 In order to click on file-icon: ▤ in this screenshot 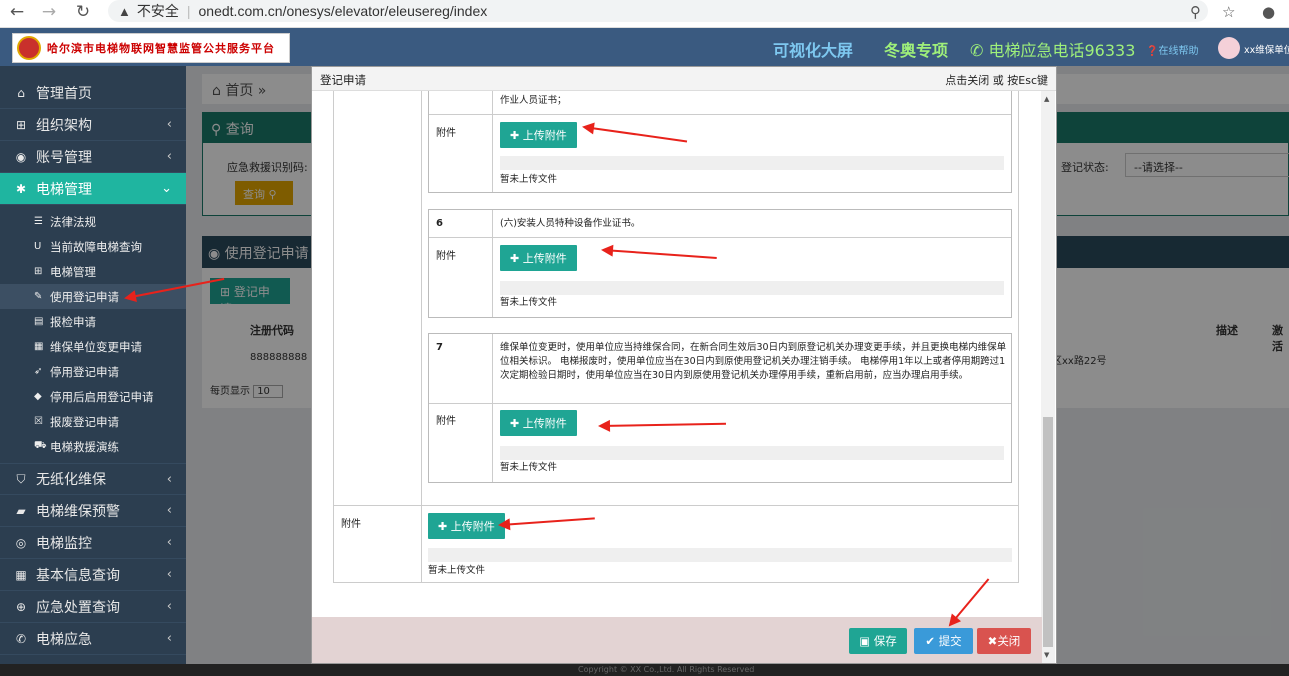, I will do `click(39, 321)`.